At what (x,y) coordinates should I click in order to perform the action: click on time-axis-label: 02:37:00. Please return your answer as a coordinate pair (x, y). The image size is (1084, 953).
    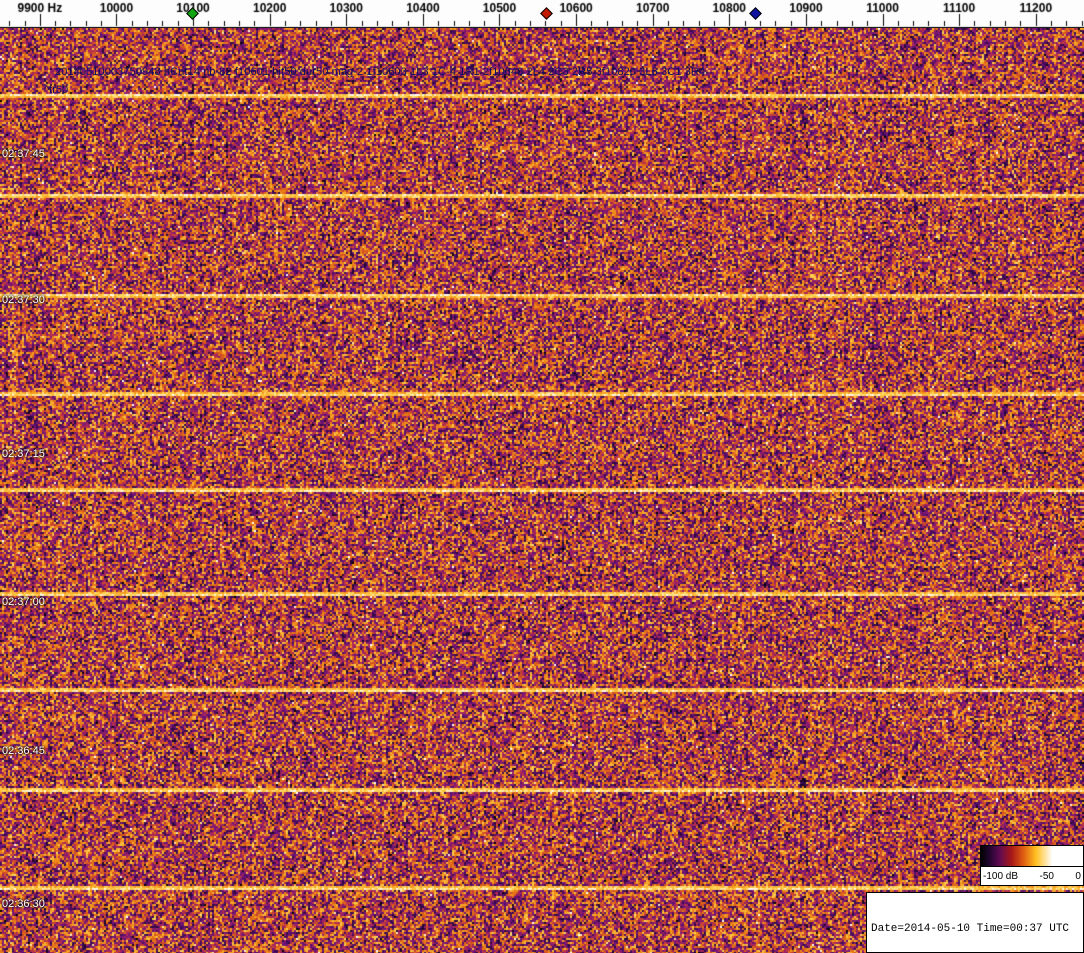
    Looking at the image, I should click on (23, 602).